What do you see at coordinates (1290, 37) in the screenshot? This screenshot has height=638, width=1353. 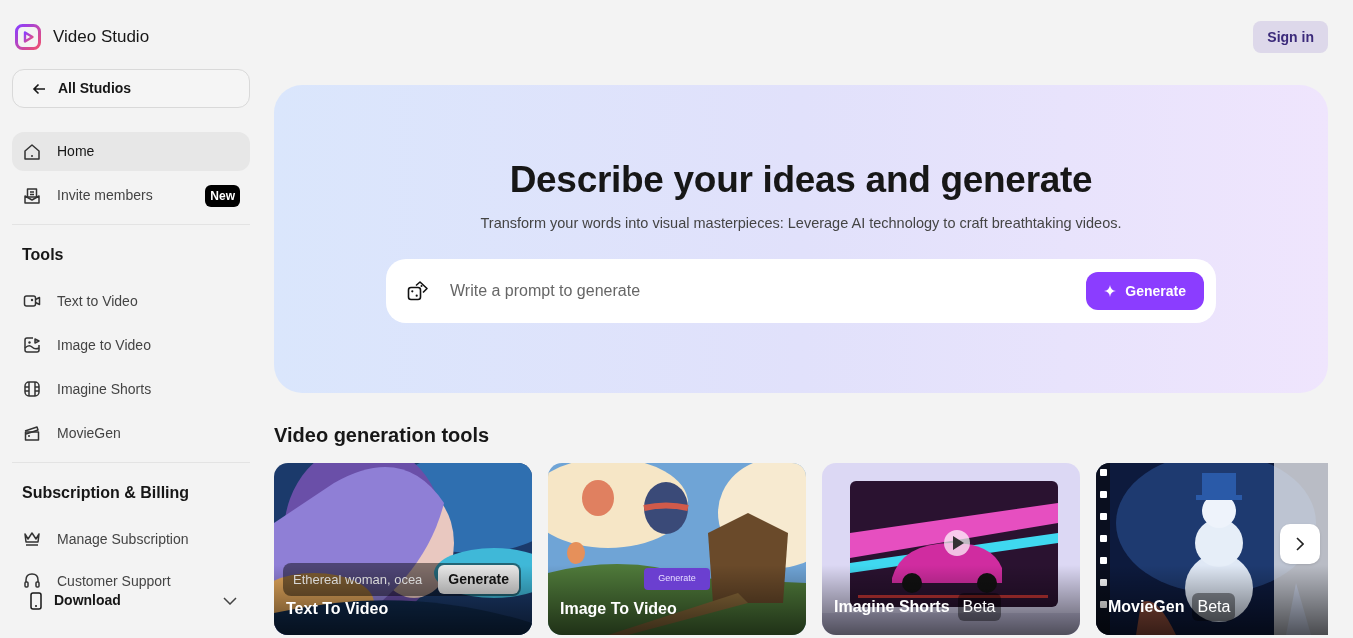 I see `sign-in-button: Sign in` at bounding box center [1290, 37].